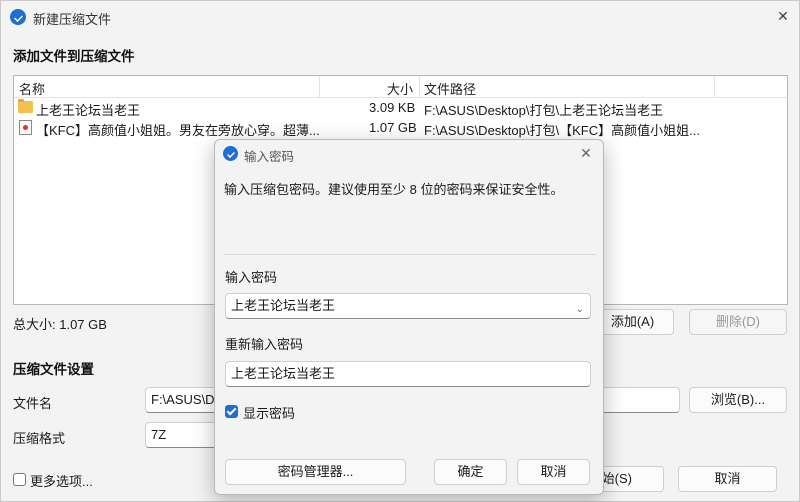 This screenshot has width=800, height=502. I want to click on show-password-checkbox, so click(231, 411).